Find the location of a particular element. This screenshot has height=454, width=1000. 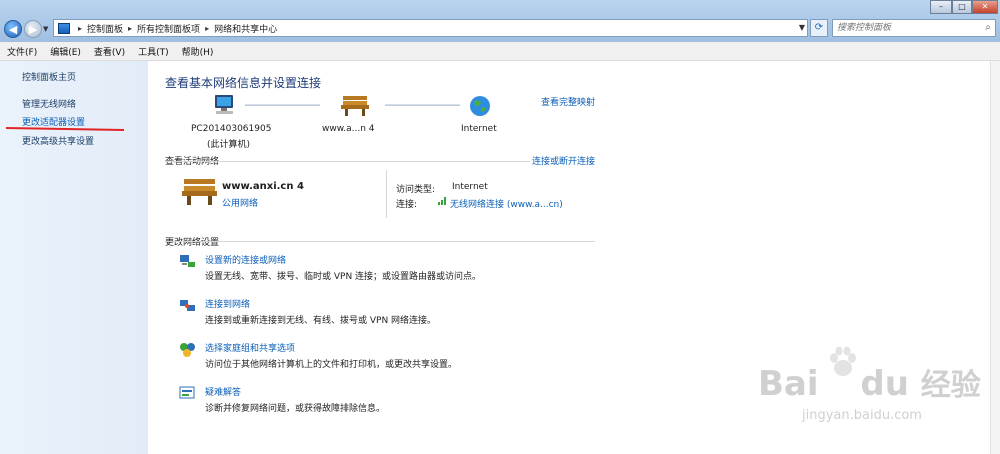

menu-bar: 文件(F) 编辑(E) 查看(V) 工具(T) 帮助(H) is located at coordinates (500, 51).